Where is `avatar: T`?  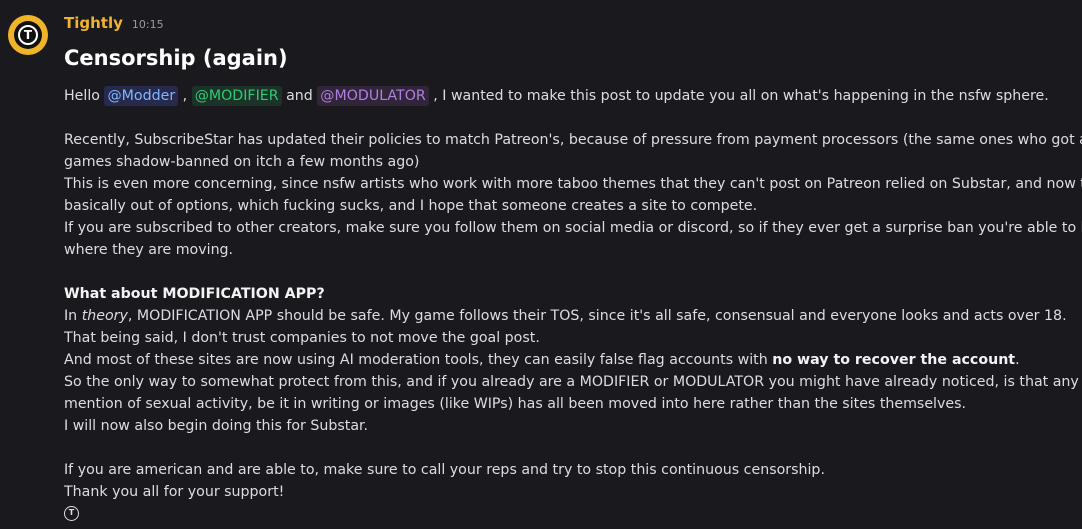
avatar: T is located at coordinates (28, 35).